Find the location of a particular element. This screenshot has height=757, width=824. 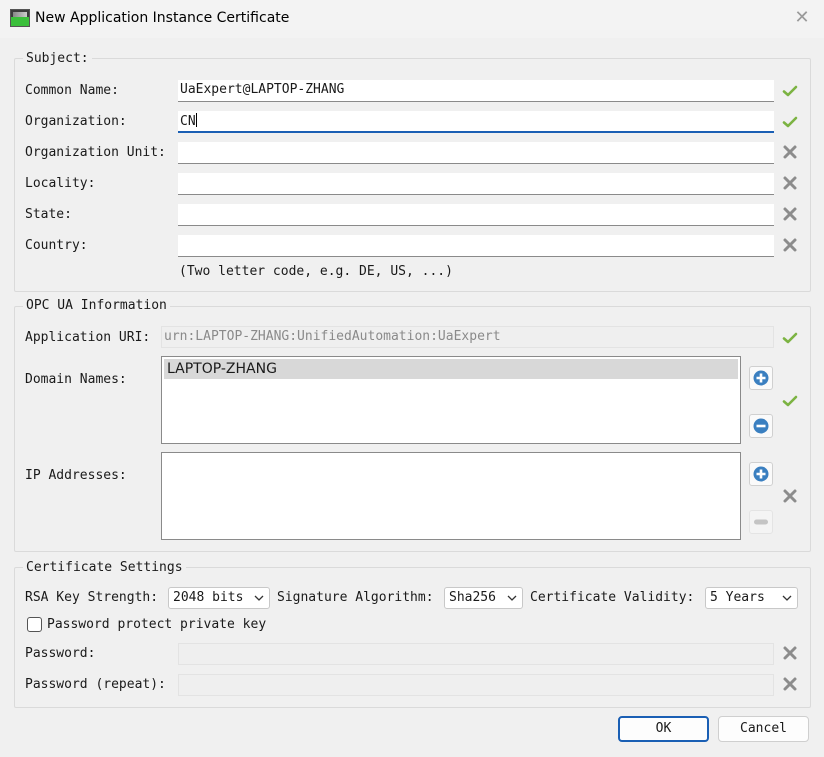

certificate-validity-label: Certificate Validity: is located at coordinates (612, 597).